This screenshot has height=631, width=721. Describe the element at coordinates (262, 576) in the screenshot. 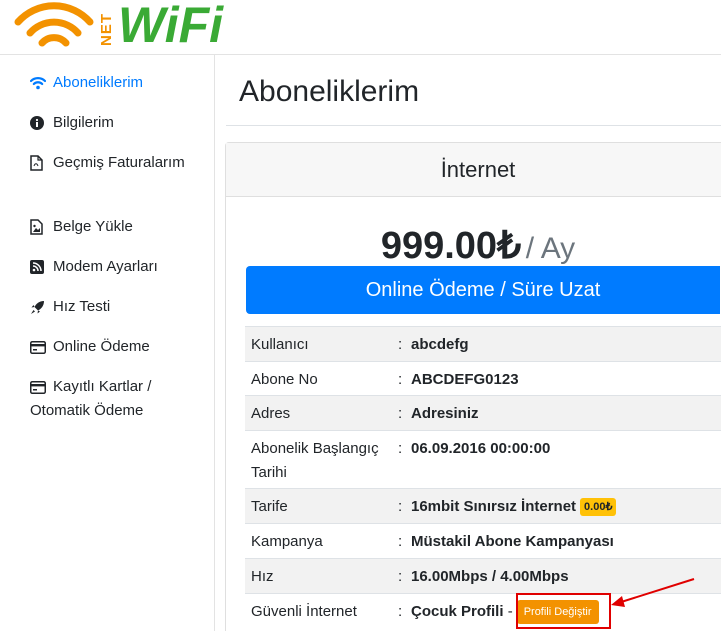

I see `row-key: Hız` at that location.